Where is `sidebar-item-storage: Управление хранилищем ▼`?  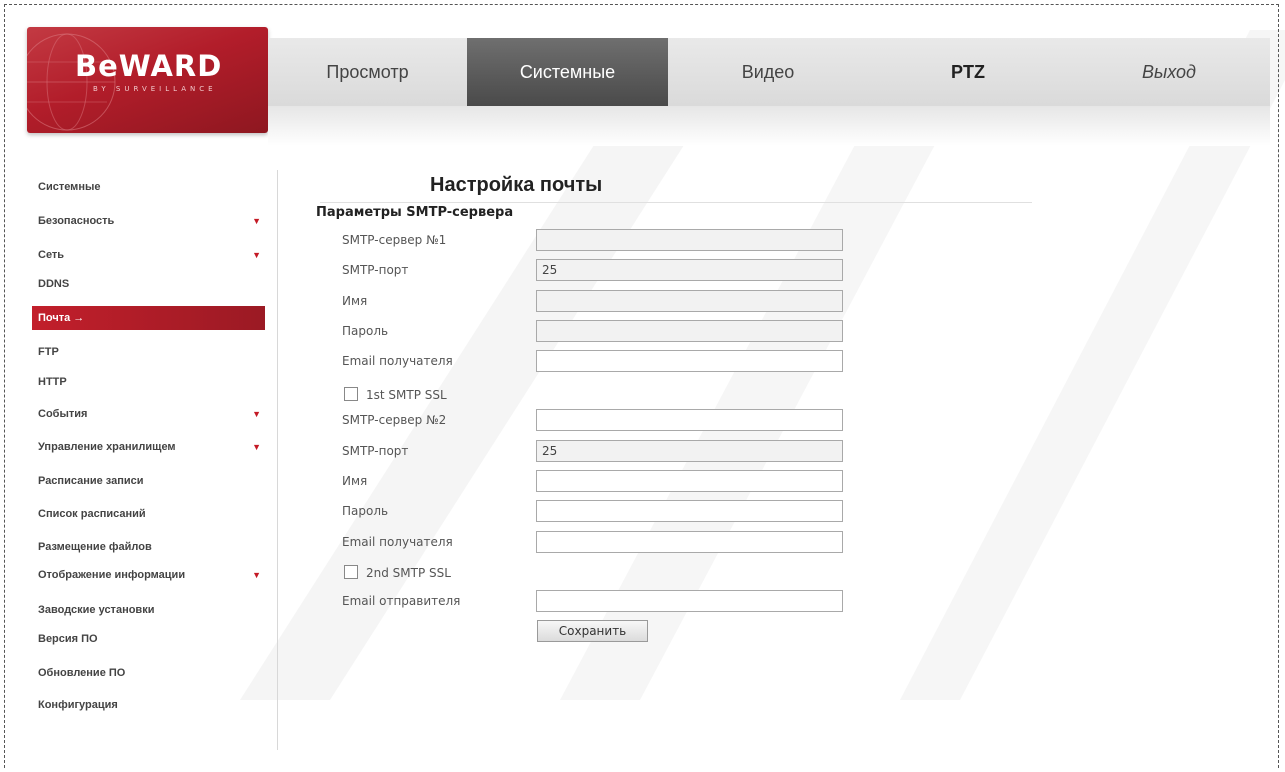 sidebar-item-storage: Управление хранилищем ▼ is located at coordinates (148, 447).